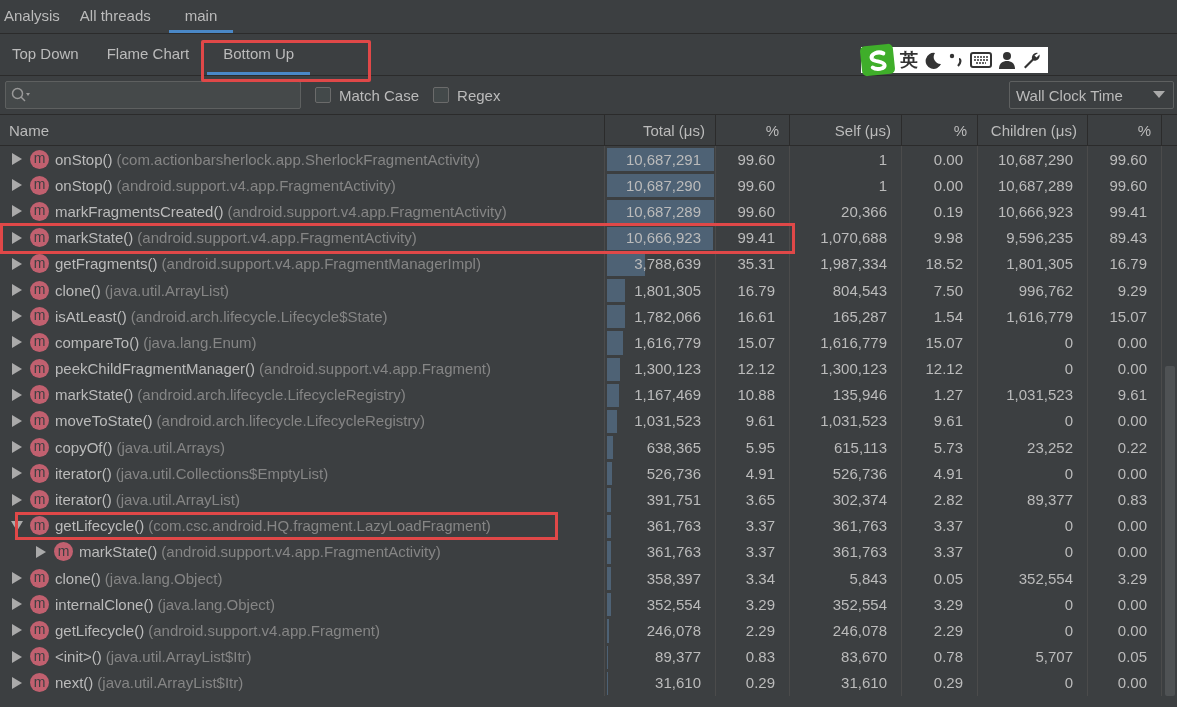 This screenshot has height=707, width=1177. Describe the element at coordinates (259, 54) in the screenshot. I see `view-tab: Bottom Up` at that location.